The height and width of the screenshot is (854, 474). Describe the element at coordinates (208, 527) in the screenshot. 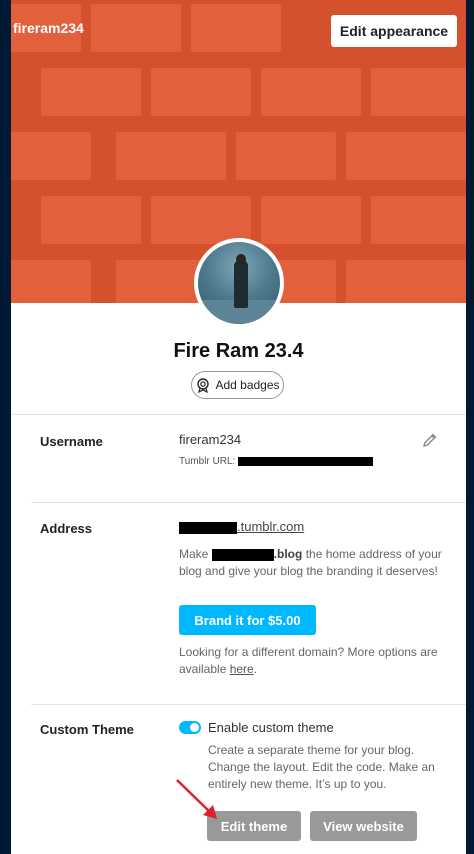

I see `redacted-domain` at that location.